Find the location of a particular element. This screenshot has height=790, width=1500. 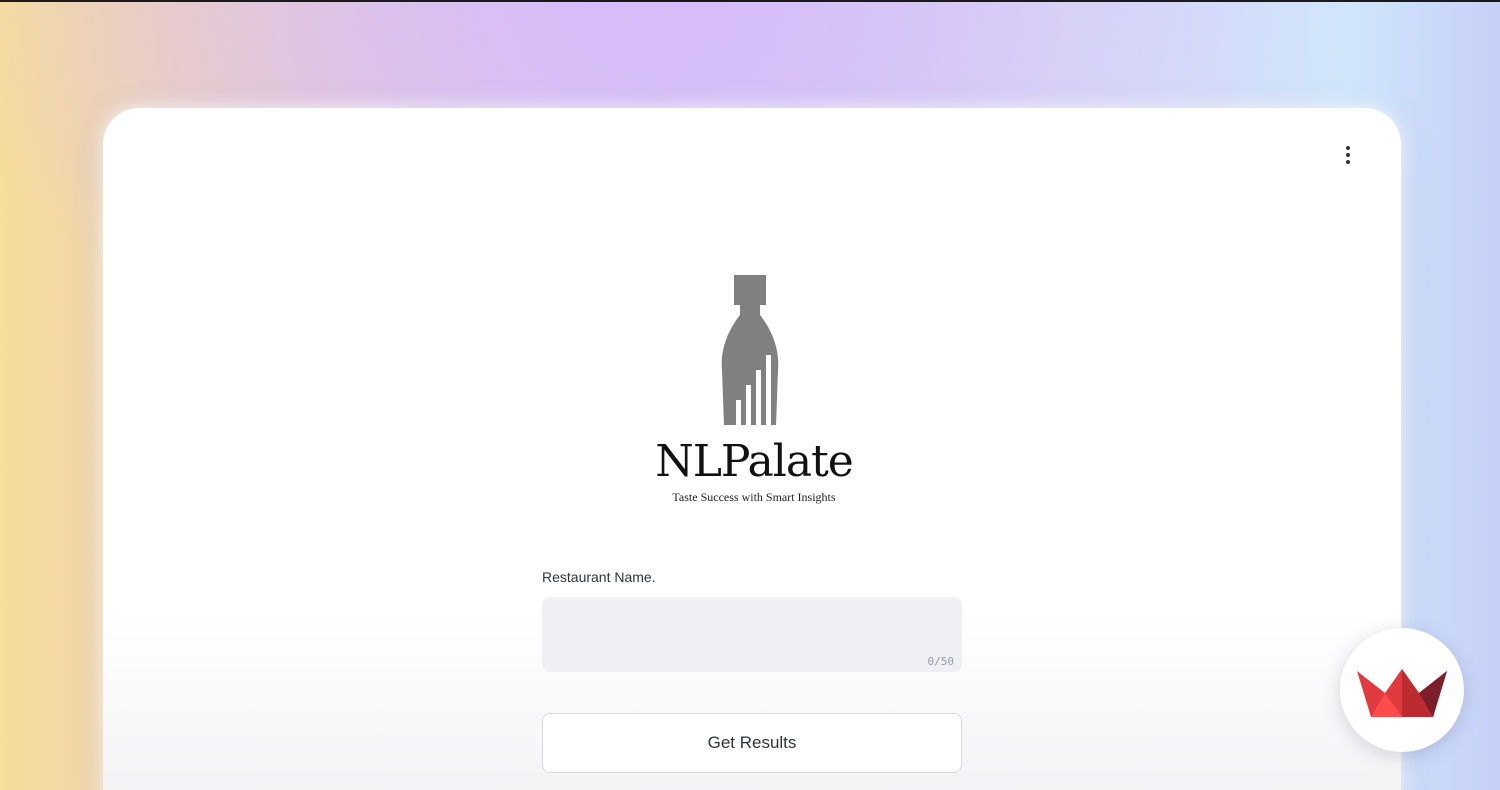

main-menu-button is located at coordinates (1348, 155).